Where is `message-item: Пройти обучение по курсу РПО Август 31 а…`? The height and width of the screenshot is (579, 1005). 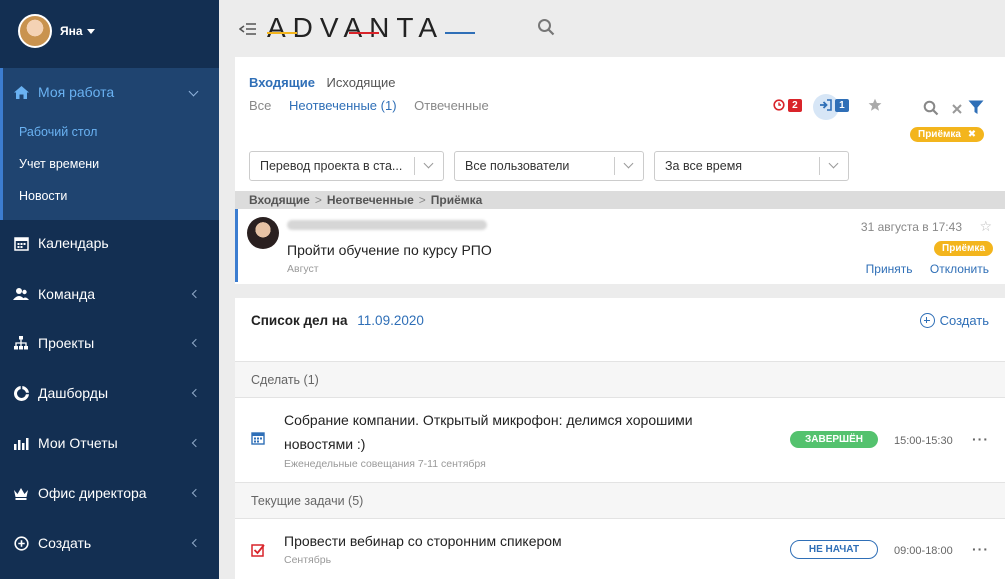 message-item: Пройти обучение по курсу РПО Август 31 а… is located at coordinates (620, 245).